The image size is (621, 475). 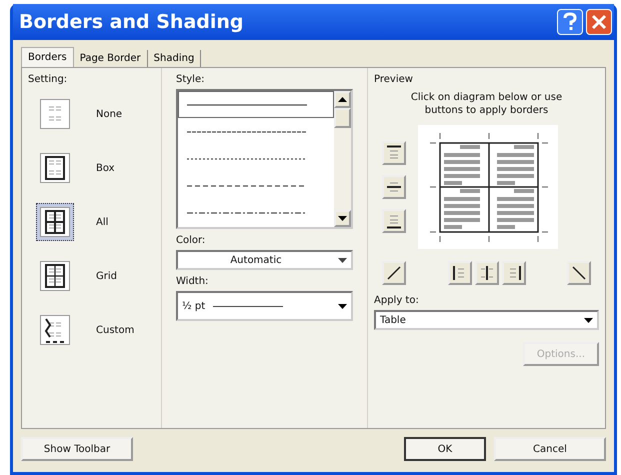 I want to click on line-style-option, so click(x=256, y=104).